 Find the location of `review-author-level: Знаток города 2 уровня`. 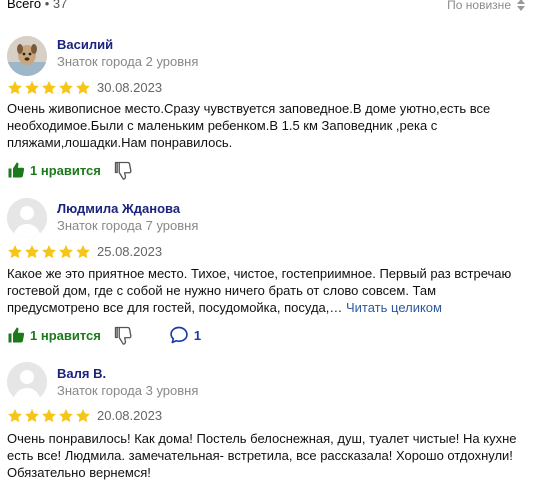

review-author-level: Знаток города 2 уровня is located at coordinates (128, 61).